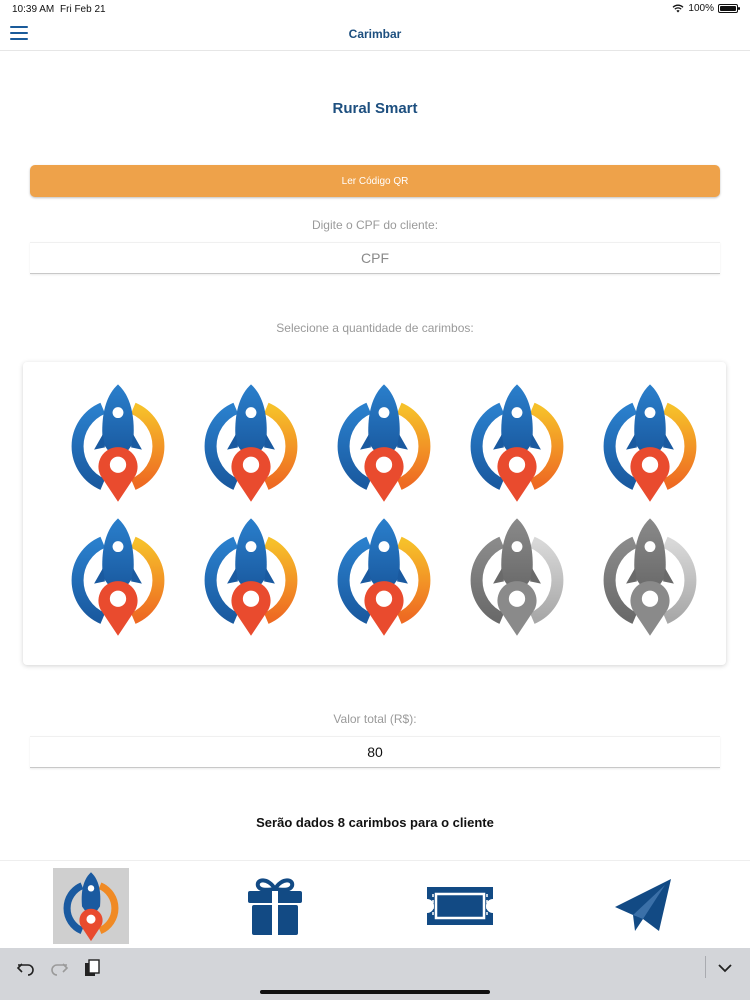  I want to click on redo-icon, so click(59, 968).